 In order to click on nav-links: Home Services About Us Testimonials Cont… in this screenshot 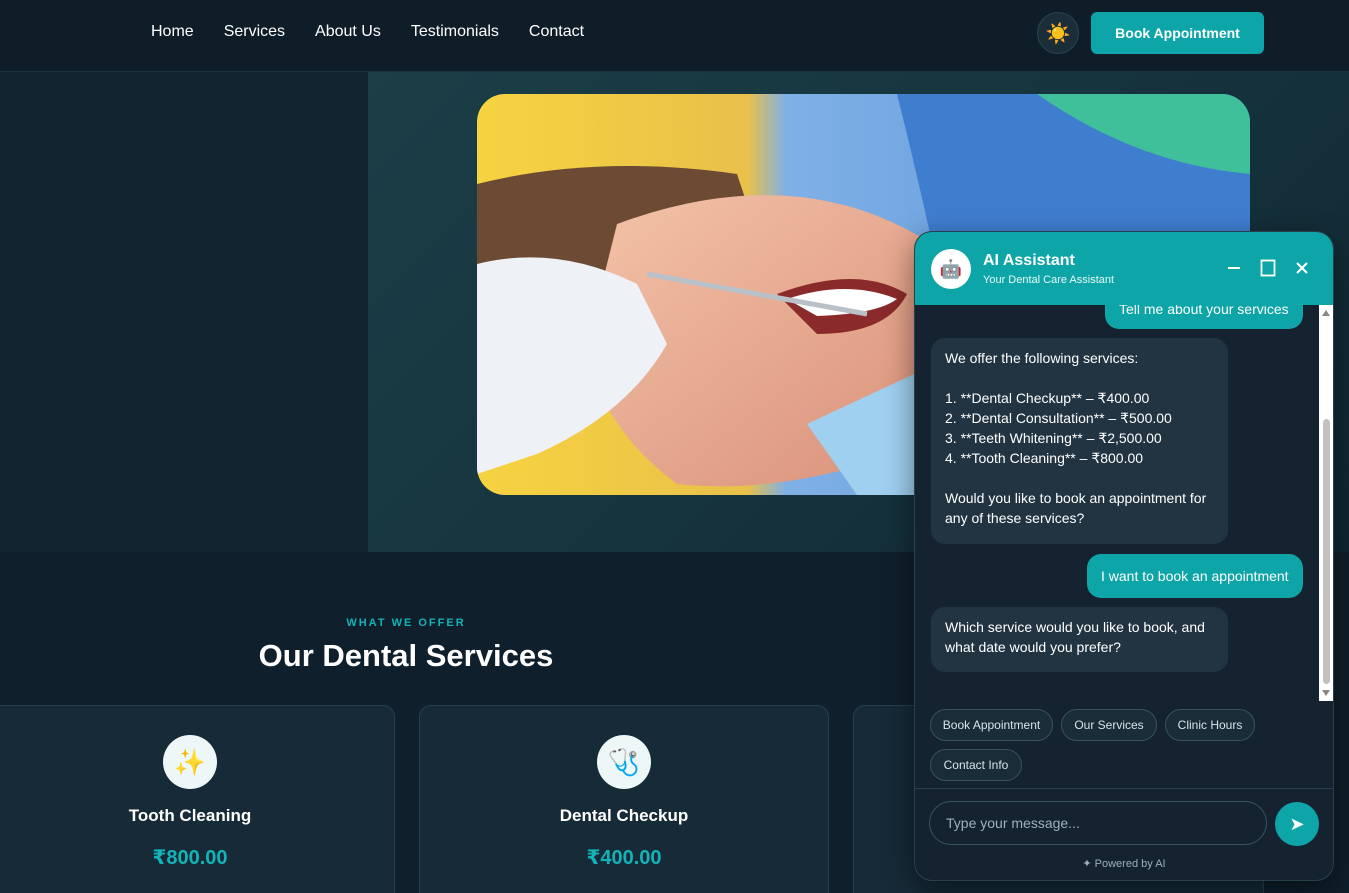, I will do `click(367, 32)`.